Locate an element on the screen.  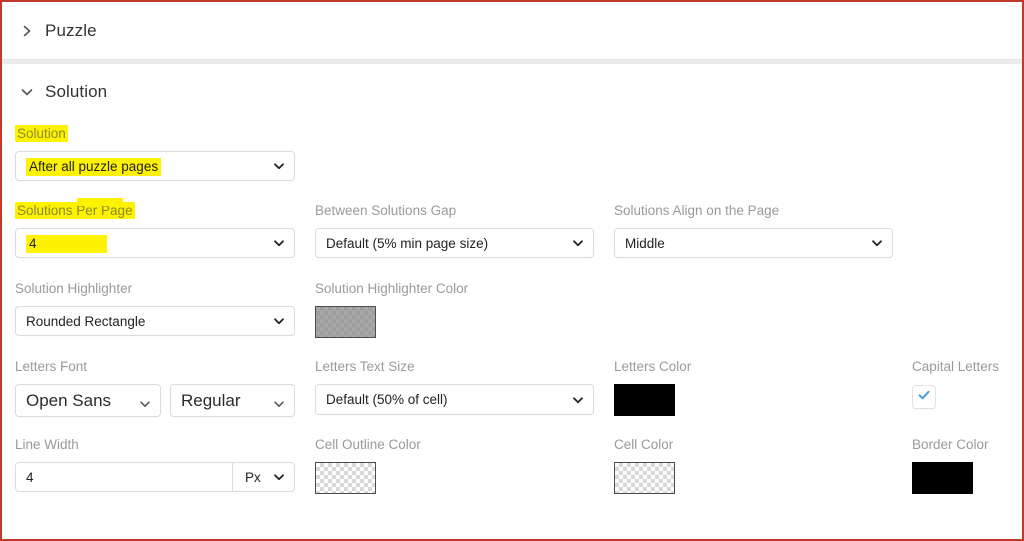
chevron-right-icon is located at coordinates (27, 31).